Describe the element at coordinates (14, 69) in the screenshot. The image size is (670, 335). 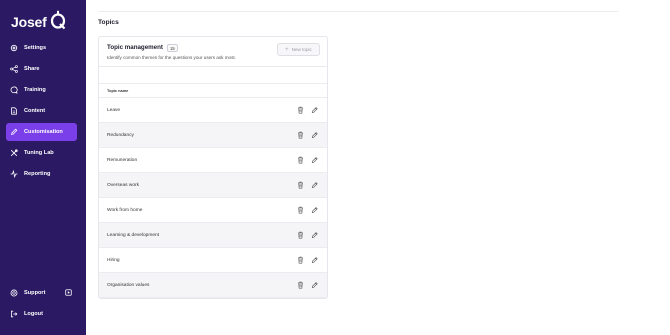
I see `share-icon` at that location.